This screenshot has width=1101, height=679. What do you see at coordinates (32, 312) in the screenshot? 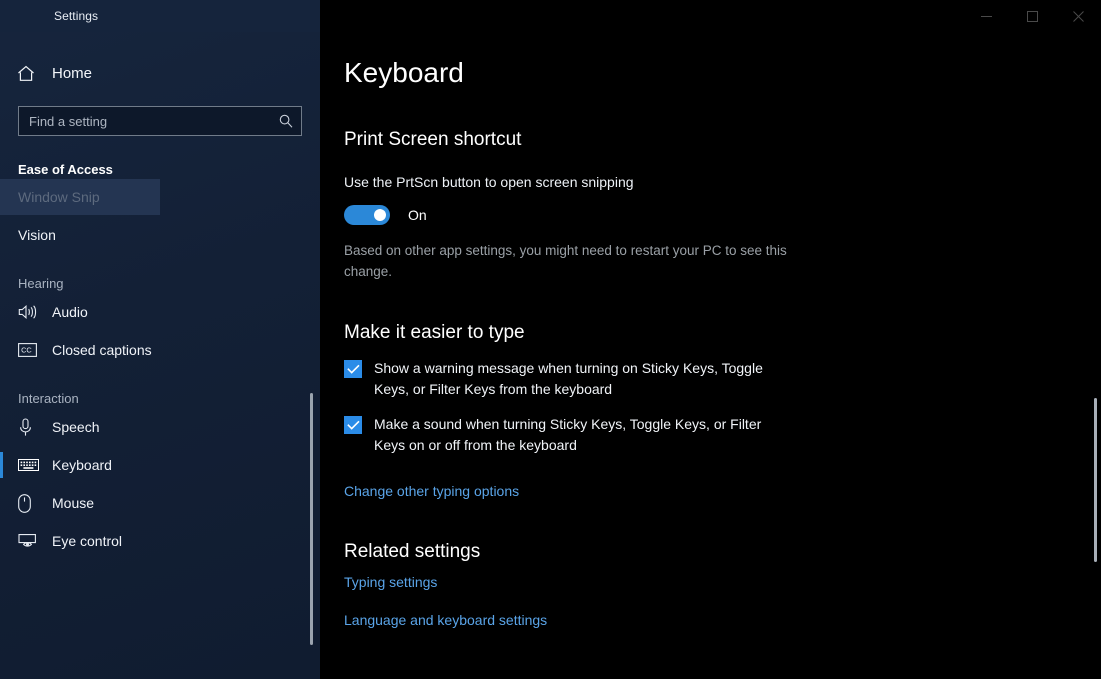
I see `speaker-icon` at bounding box center [32, 312].